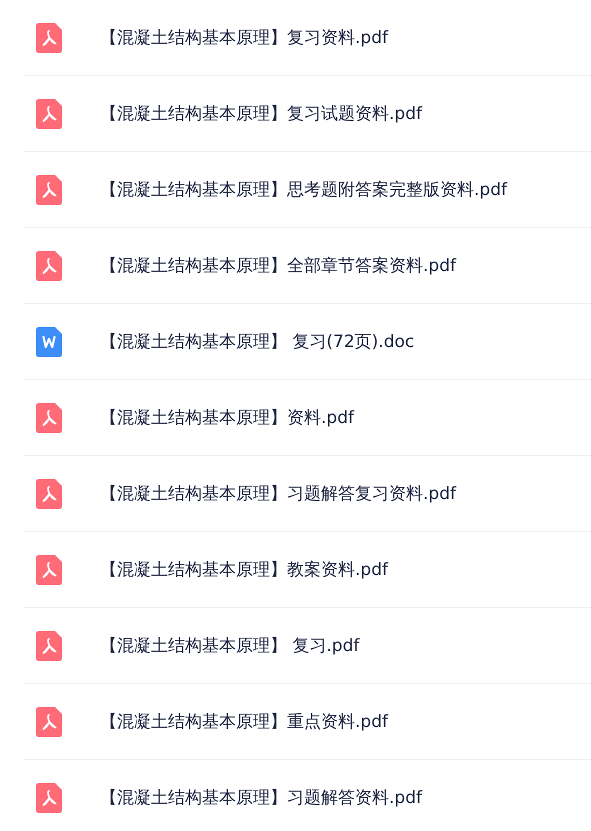  What do you see at coordinates (257, 341) in the screenshot?
I see `file-name: 【混凝土结构基本原理】 复习(72页).doc` at bounding box center [257, 341].